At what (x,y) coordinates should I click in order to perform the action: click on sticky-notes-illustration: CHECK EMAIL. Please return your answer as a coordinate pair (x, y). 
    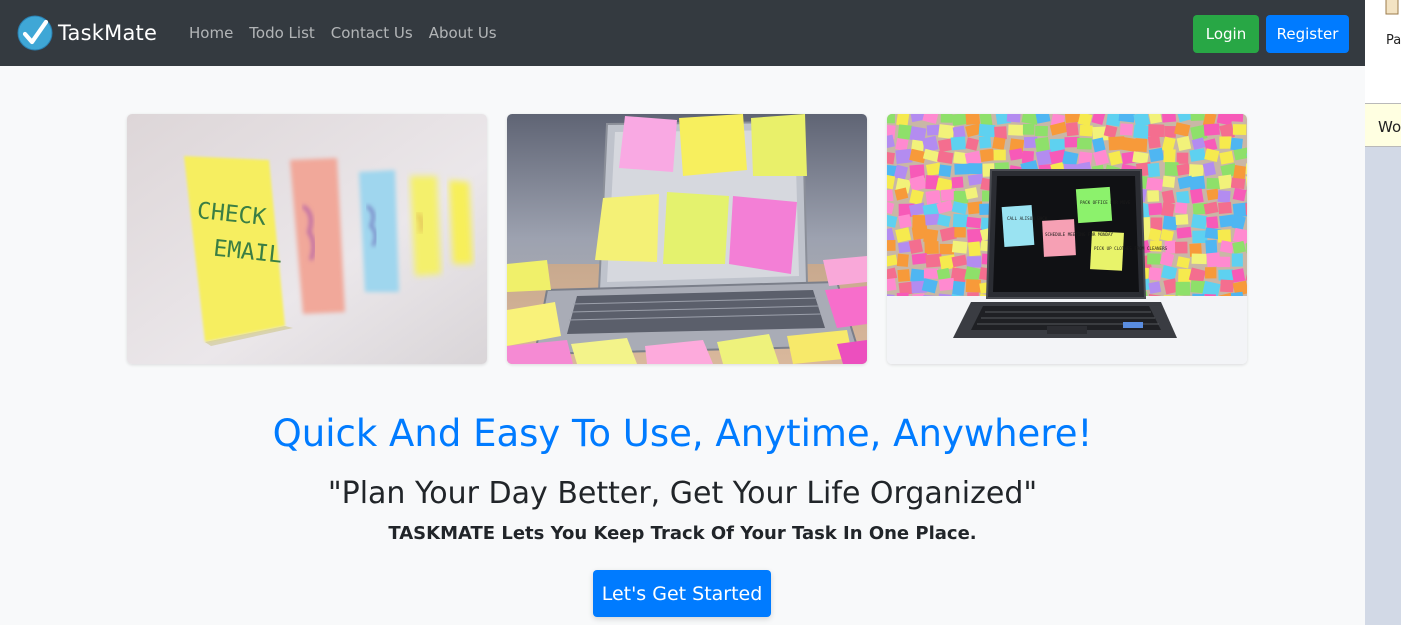
    Looking at the image, I should click on (307, 239).